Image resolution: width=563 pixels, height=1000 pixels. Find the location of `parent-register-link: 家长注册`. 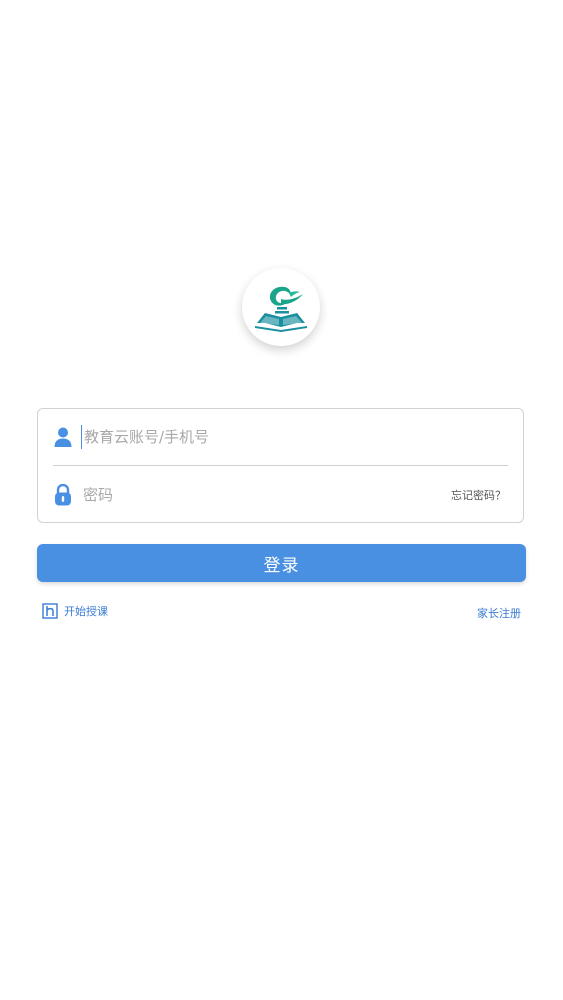

parent-register-link: 家长注册 is located at coordinates (499, 613).